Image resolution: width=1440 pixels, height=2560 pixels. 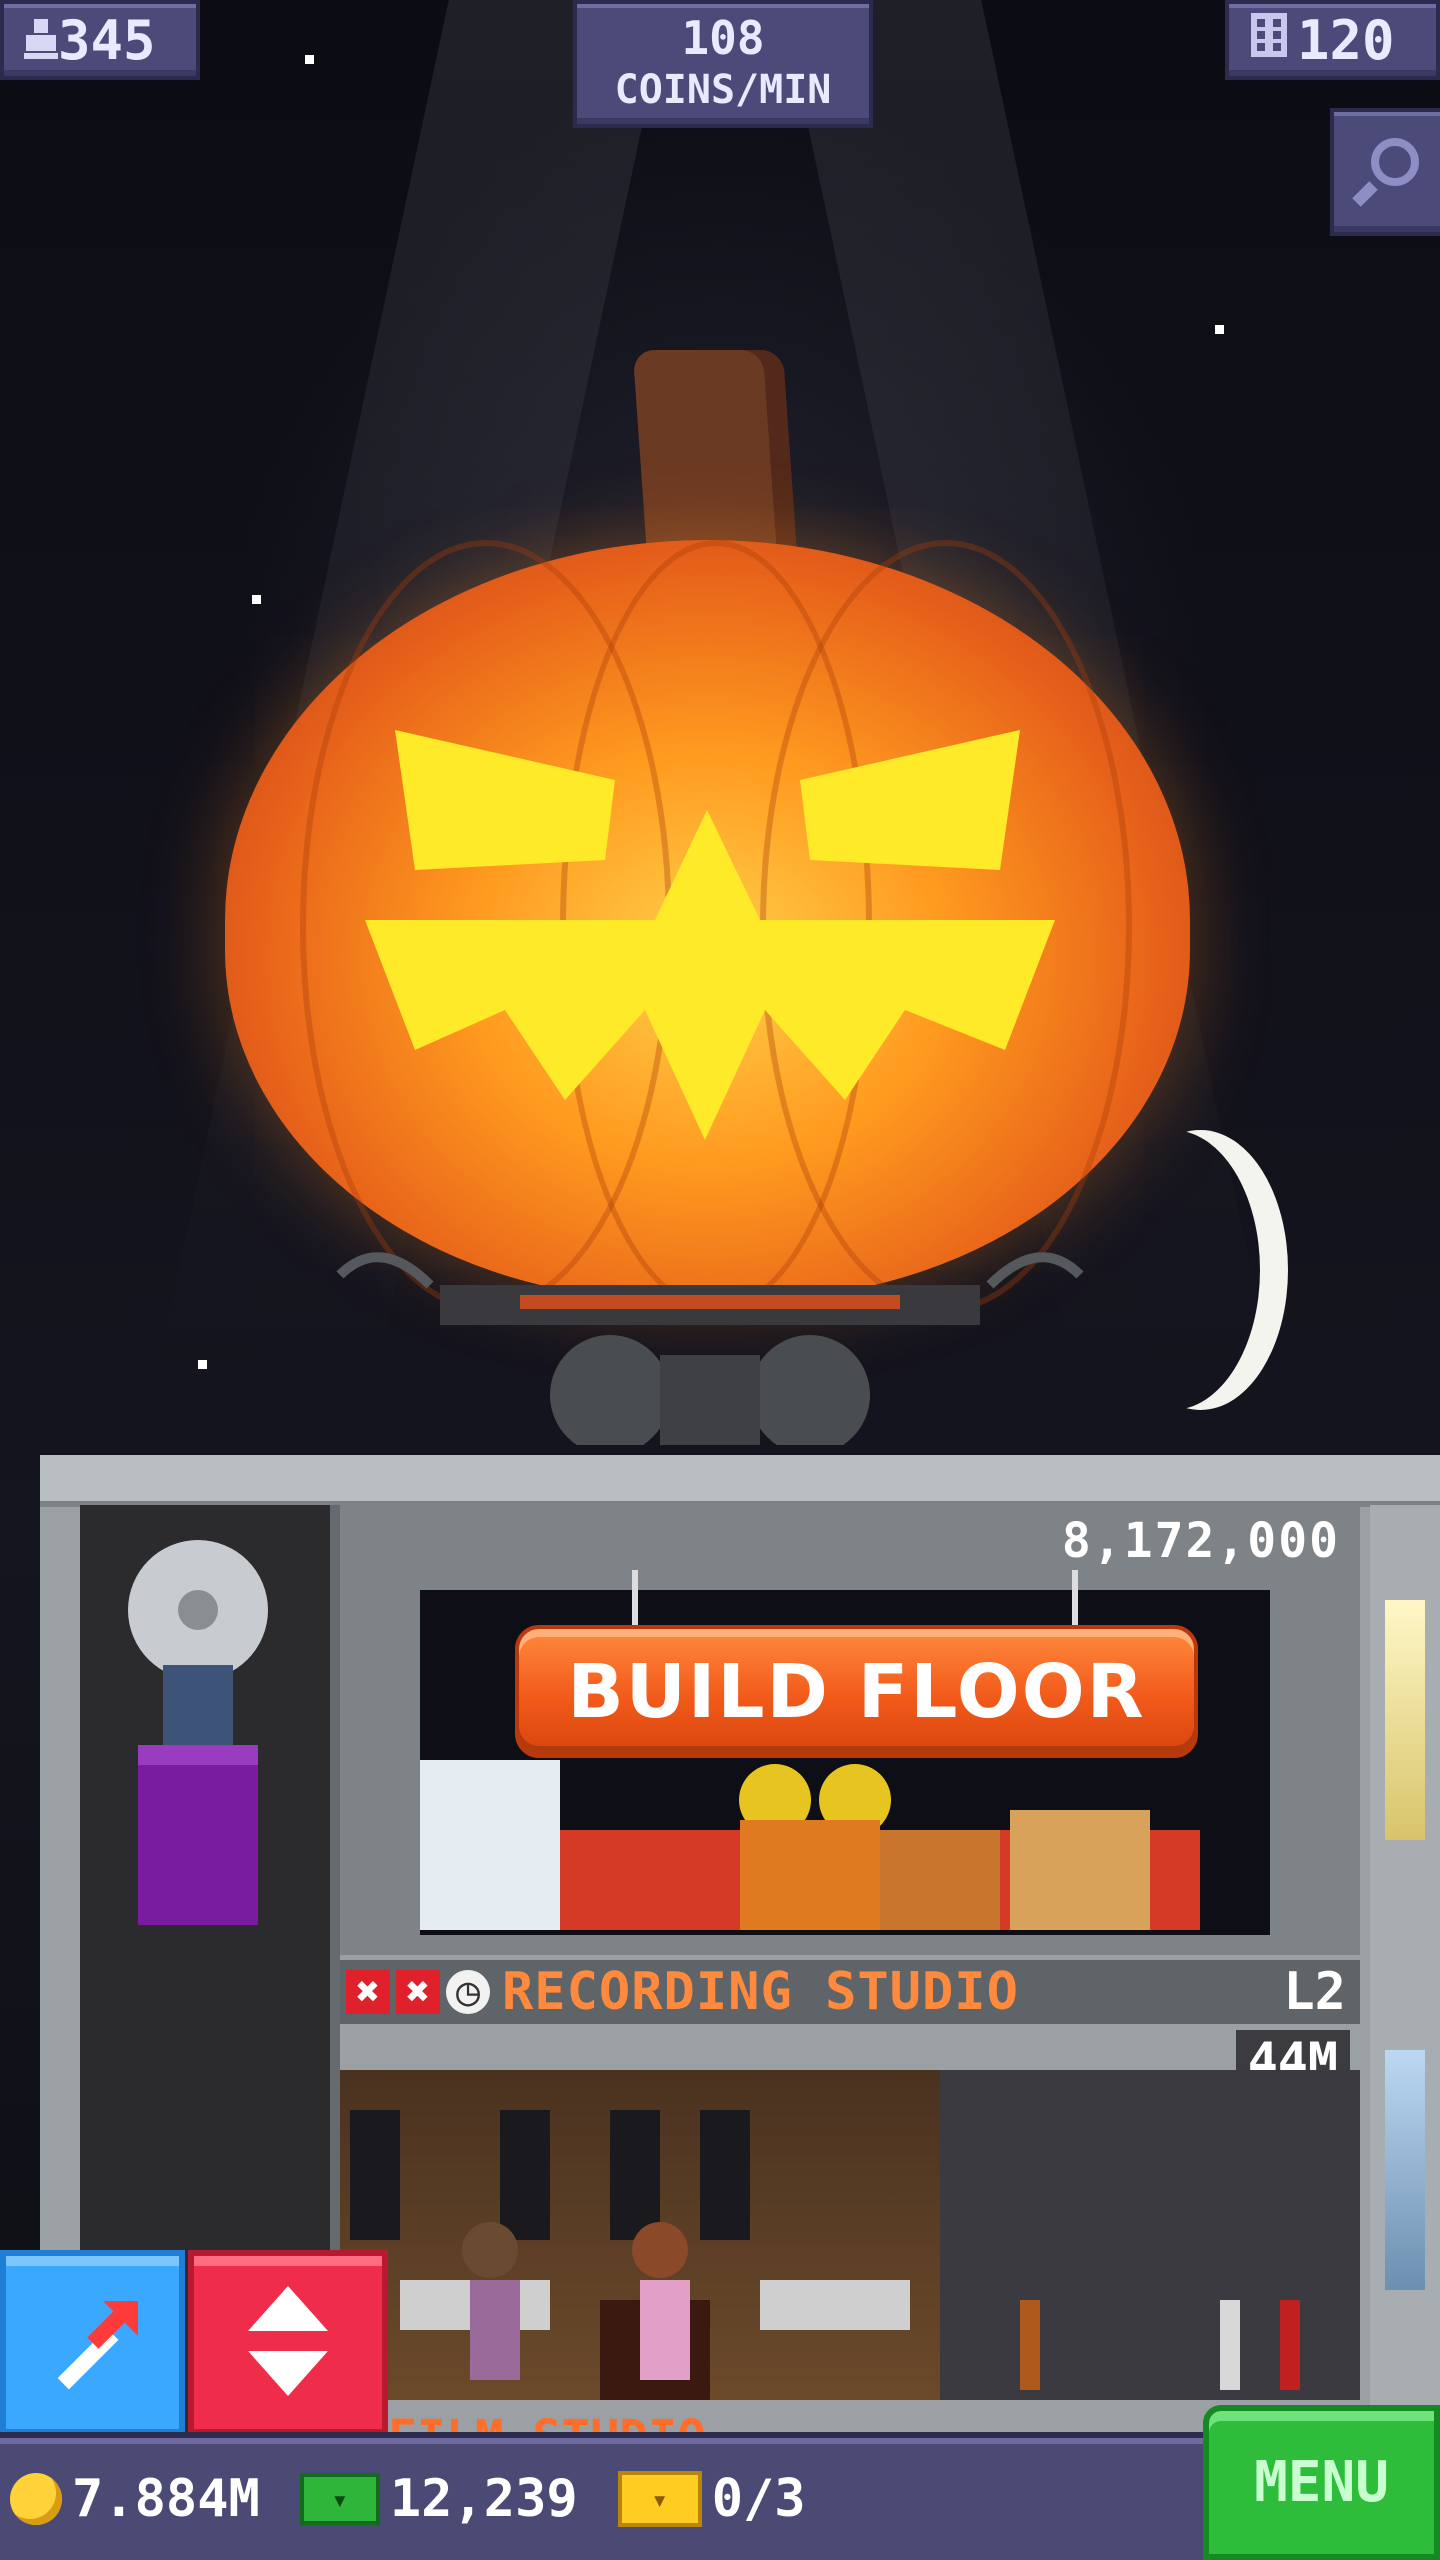 What do you see at coordinates (1200, 1541) in the screenshot?
I see `floor-price: 8,172,000` at bounding box center [1200, 1541].